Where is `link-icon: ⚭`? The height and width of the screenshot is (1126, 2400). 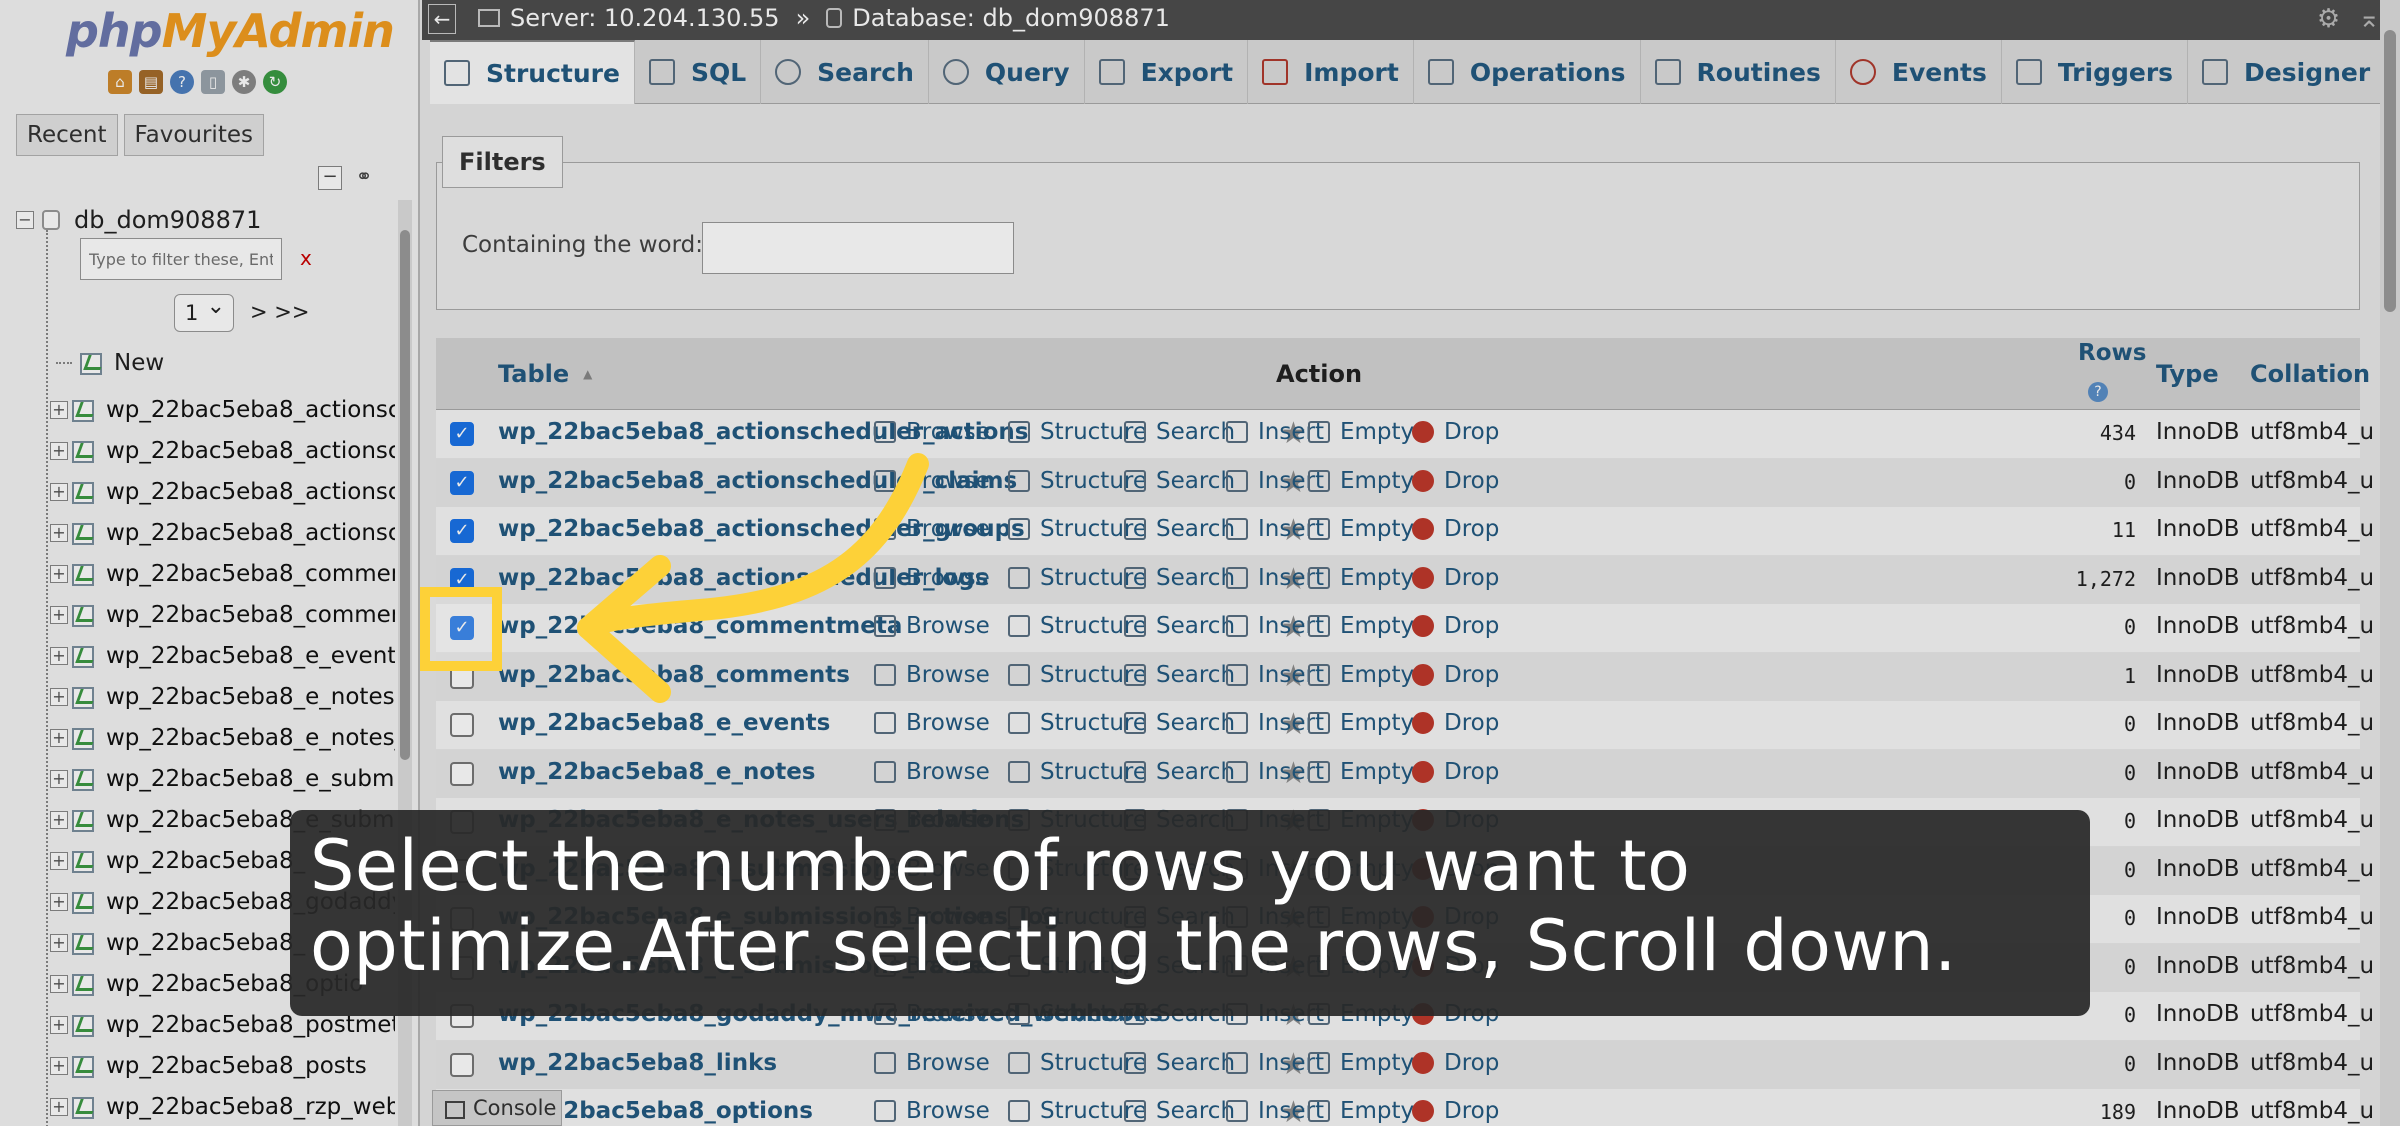
link-icon: ⚭ is located at coordinates (364, 178).